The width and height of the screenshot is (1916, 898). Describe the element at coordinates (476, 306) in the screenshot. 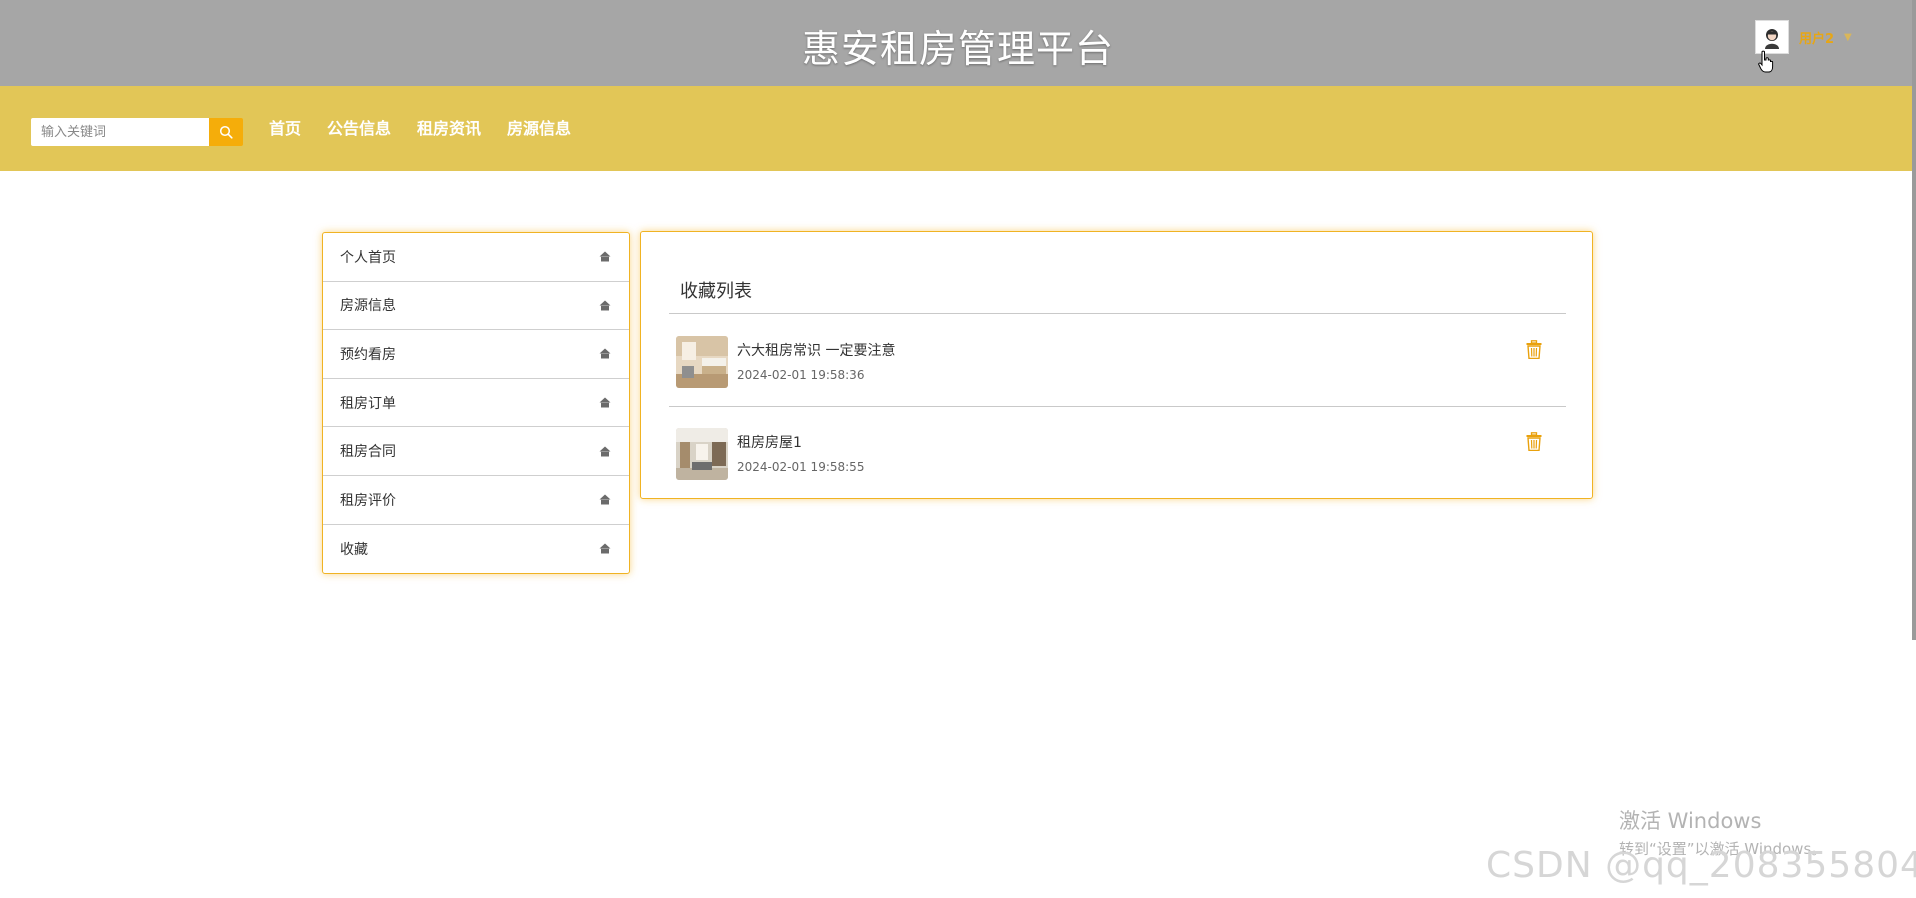

I see `sidebar-item-listings: 房源信息` at that location.